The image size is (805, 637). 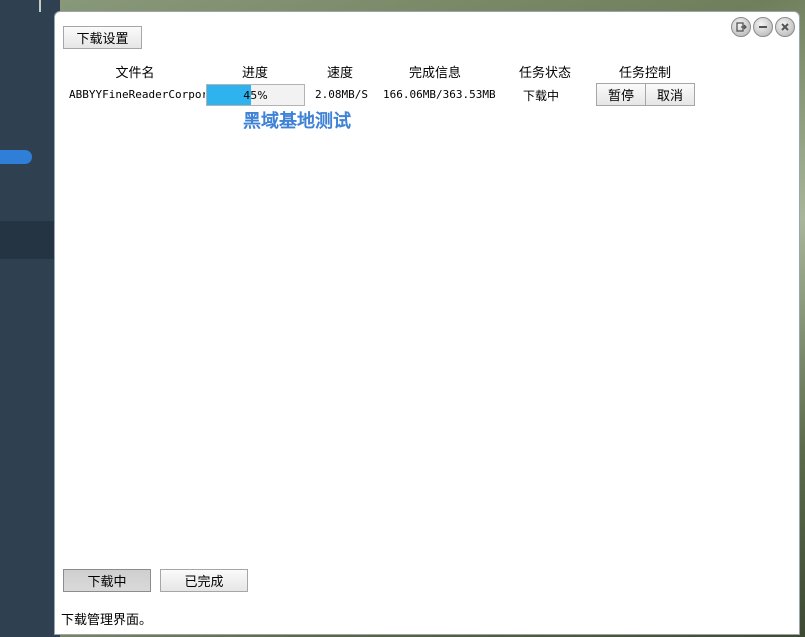 I want to click on window-controls, so click(x=763, y=27).